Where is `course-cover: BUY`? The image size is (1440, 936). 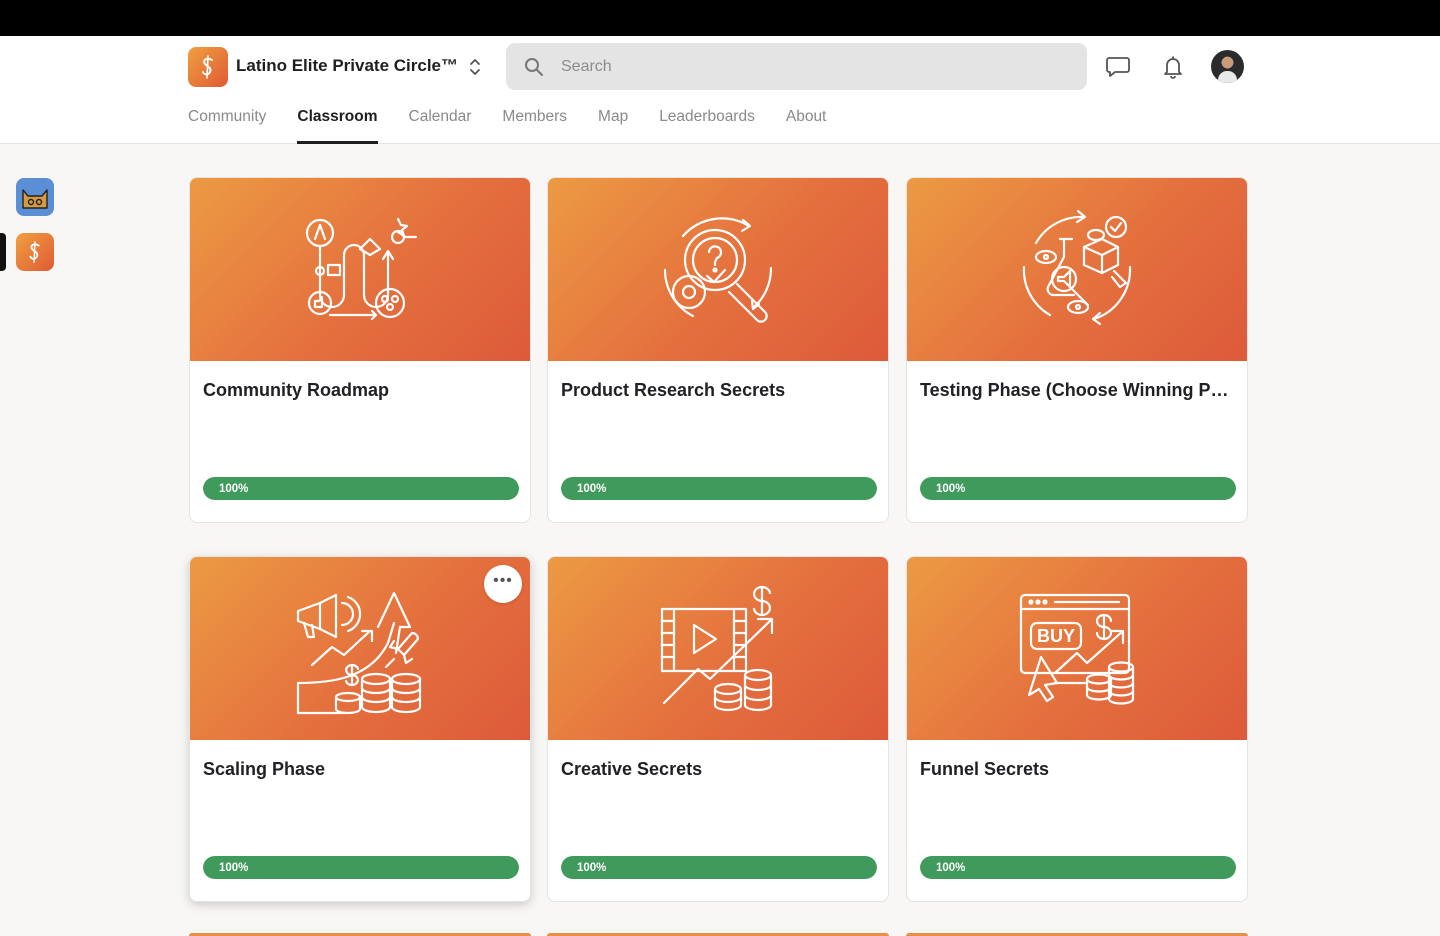 course-cover: BUY is located at coordinates (1077, 648).